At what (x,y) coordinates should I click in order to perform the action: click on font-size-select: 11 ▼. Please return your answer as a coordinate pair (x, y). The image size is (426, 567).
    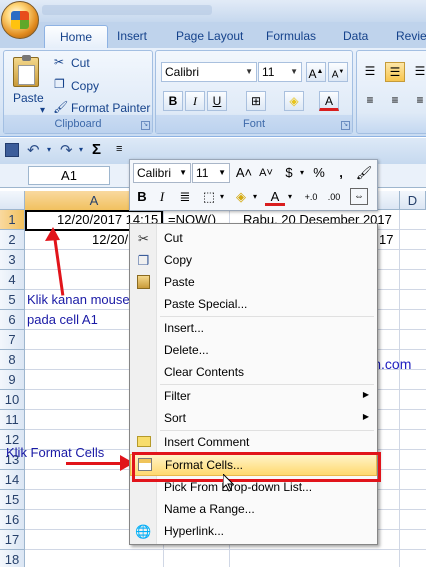
    Looking at the image, I should click on (280, 72).